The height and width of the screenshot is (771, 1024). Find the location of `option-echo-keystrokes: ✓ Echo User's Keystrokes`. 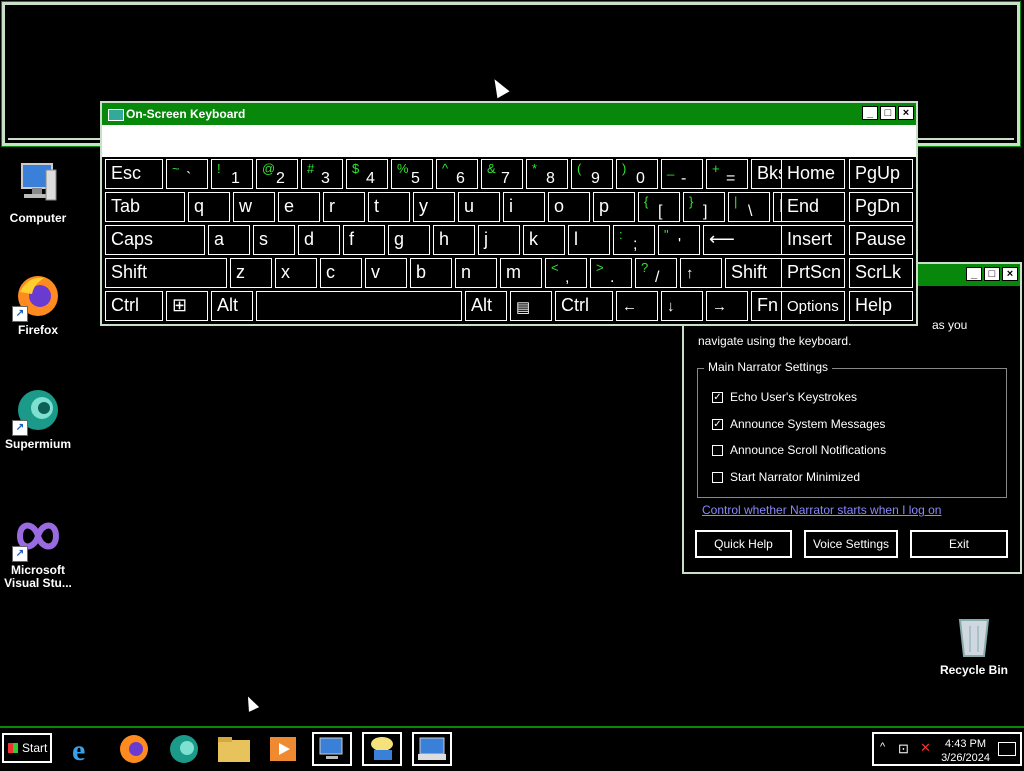

option-echo-keystrokes: ✓ Echo User's Keystrokes is located at coordinates (784, 397).